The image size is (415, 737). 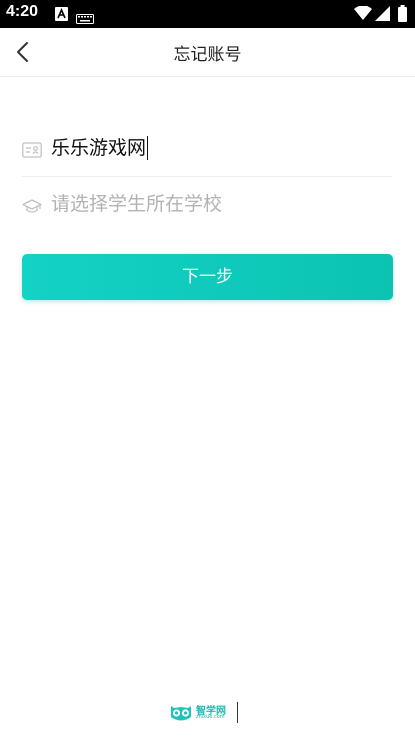 What do you see at coordinates (85, 18) in the screenshot?
I see `keyboard-icon` at bounding box center [85, 18].